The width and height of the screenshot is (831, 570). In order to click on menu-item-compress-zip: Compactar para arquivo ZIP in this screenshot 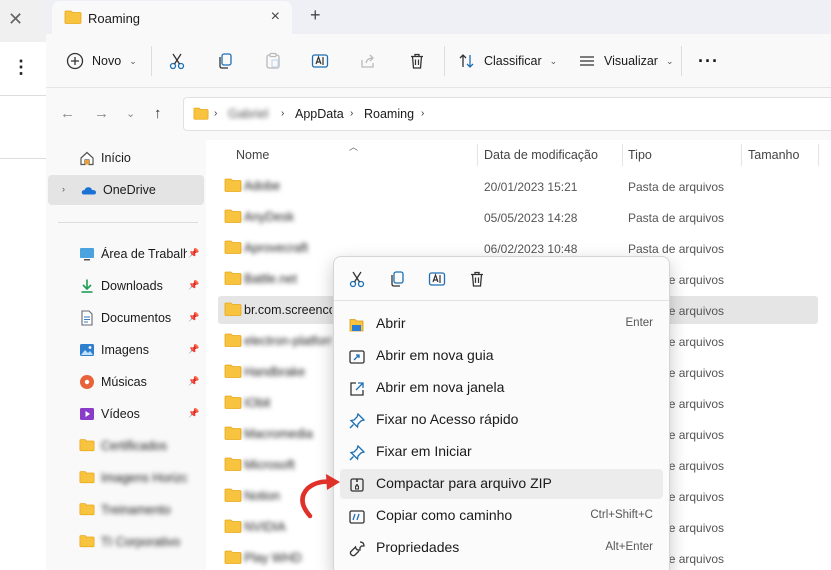, I will do `click(501, 484)`.